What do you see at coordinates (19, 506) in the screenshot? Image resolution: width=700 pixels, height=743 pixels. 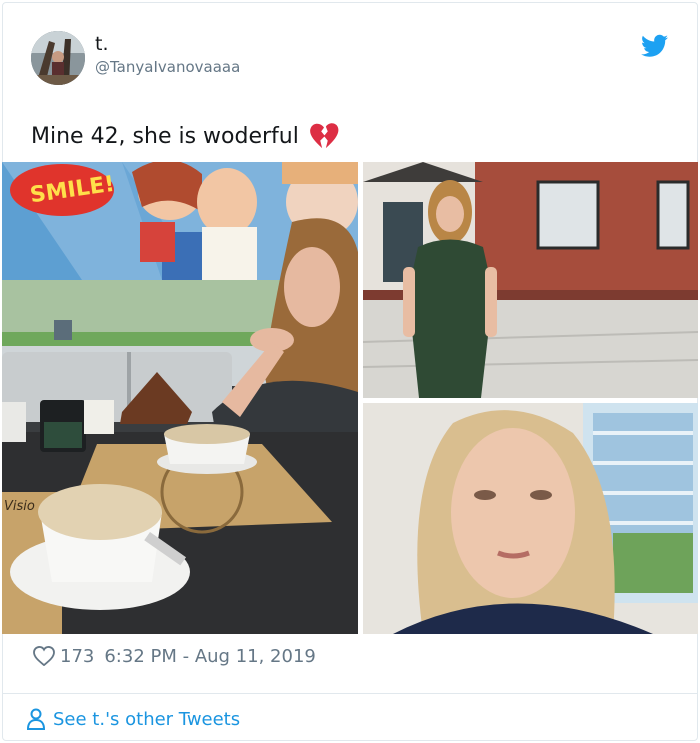 I see `svg-text: Visio` at bounding box center [19, 506].